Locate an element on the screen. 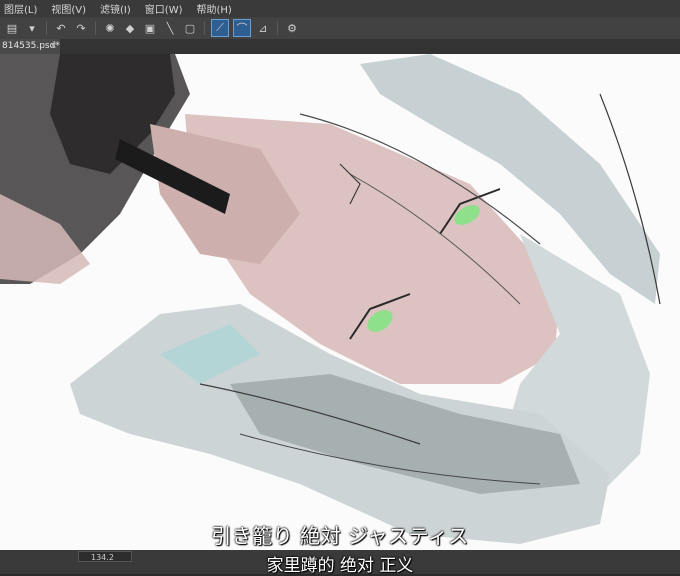 This screenshot has height=576, width=680. subtitle-chinese: 家里蹲的 绝对 正义 is located at coordinates (340, 566).